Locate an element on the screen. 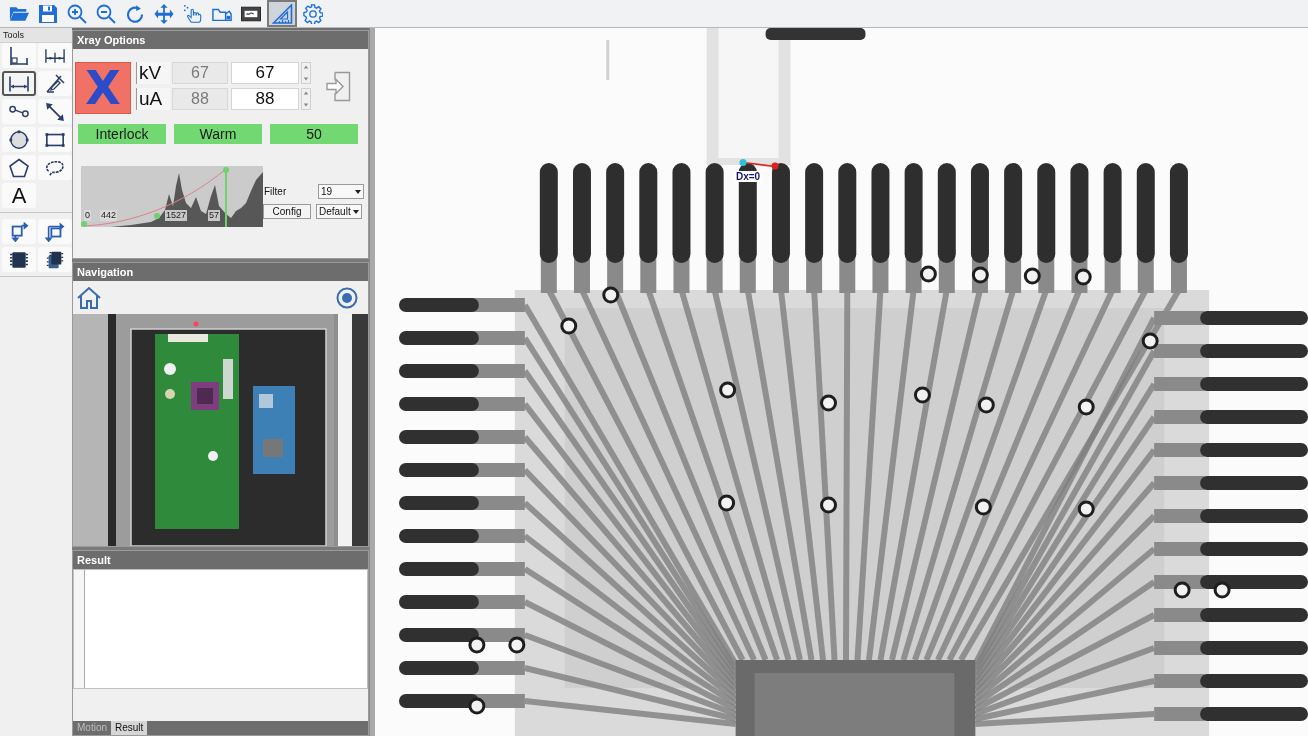 This screenshot has width=1308, height=736. diagonal-arrow-tool-button is located at coordinates (55, 111).